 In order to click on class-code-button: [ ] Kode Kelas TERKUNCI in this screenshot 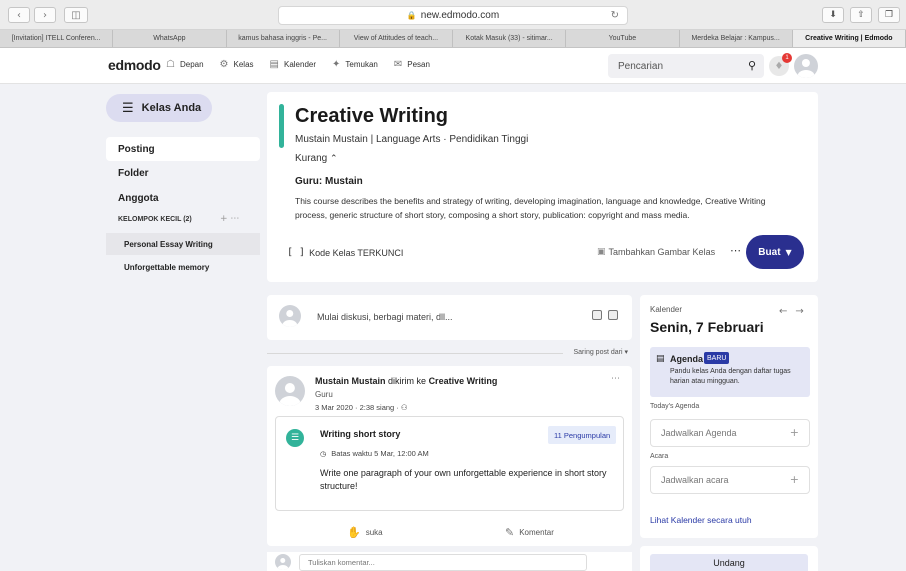, I will do `click(345, 252)`.